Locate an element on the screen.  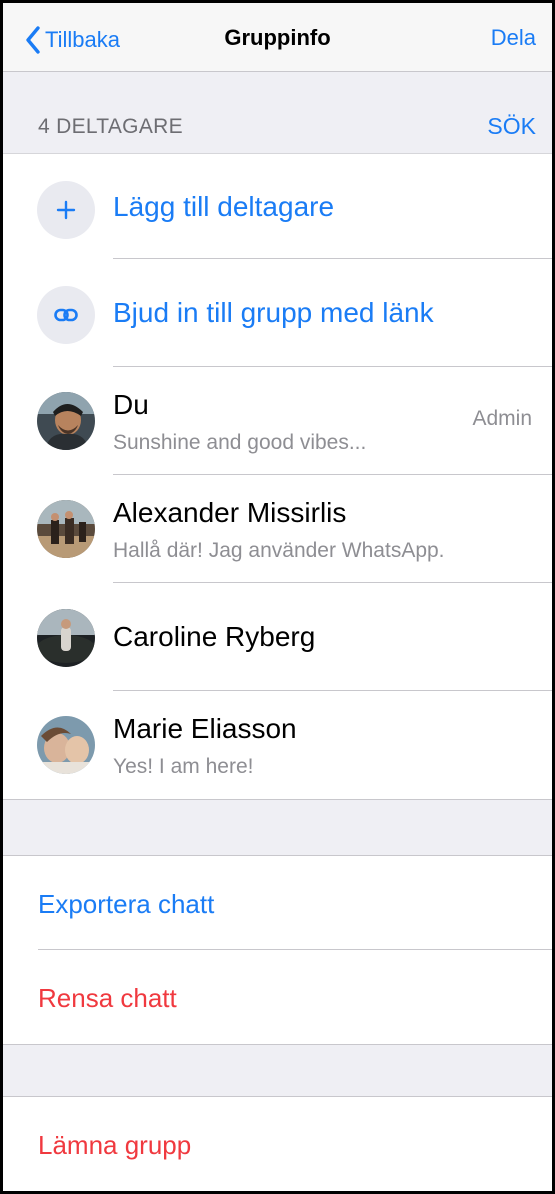
export-chat-row: Exportera chatt is located at coordinates (277, 903).